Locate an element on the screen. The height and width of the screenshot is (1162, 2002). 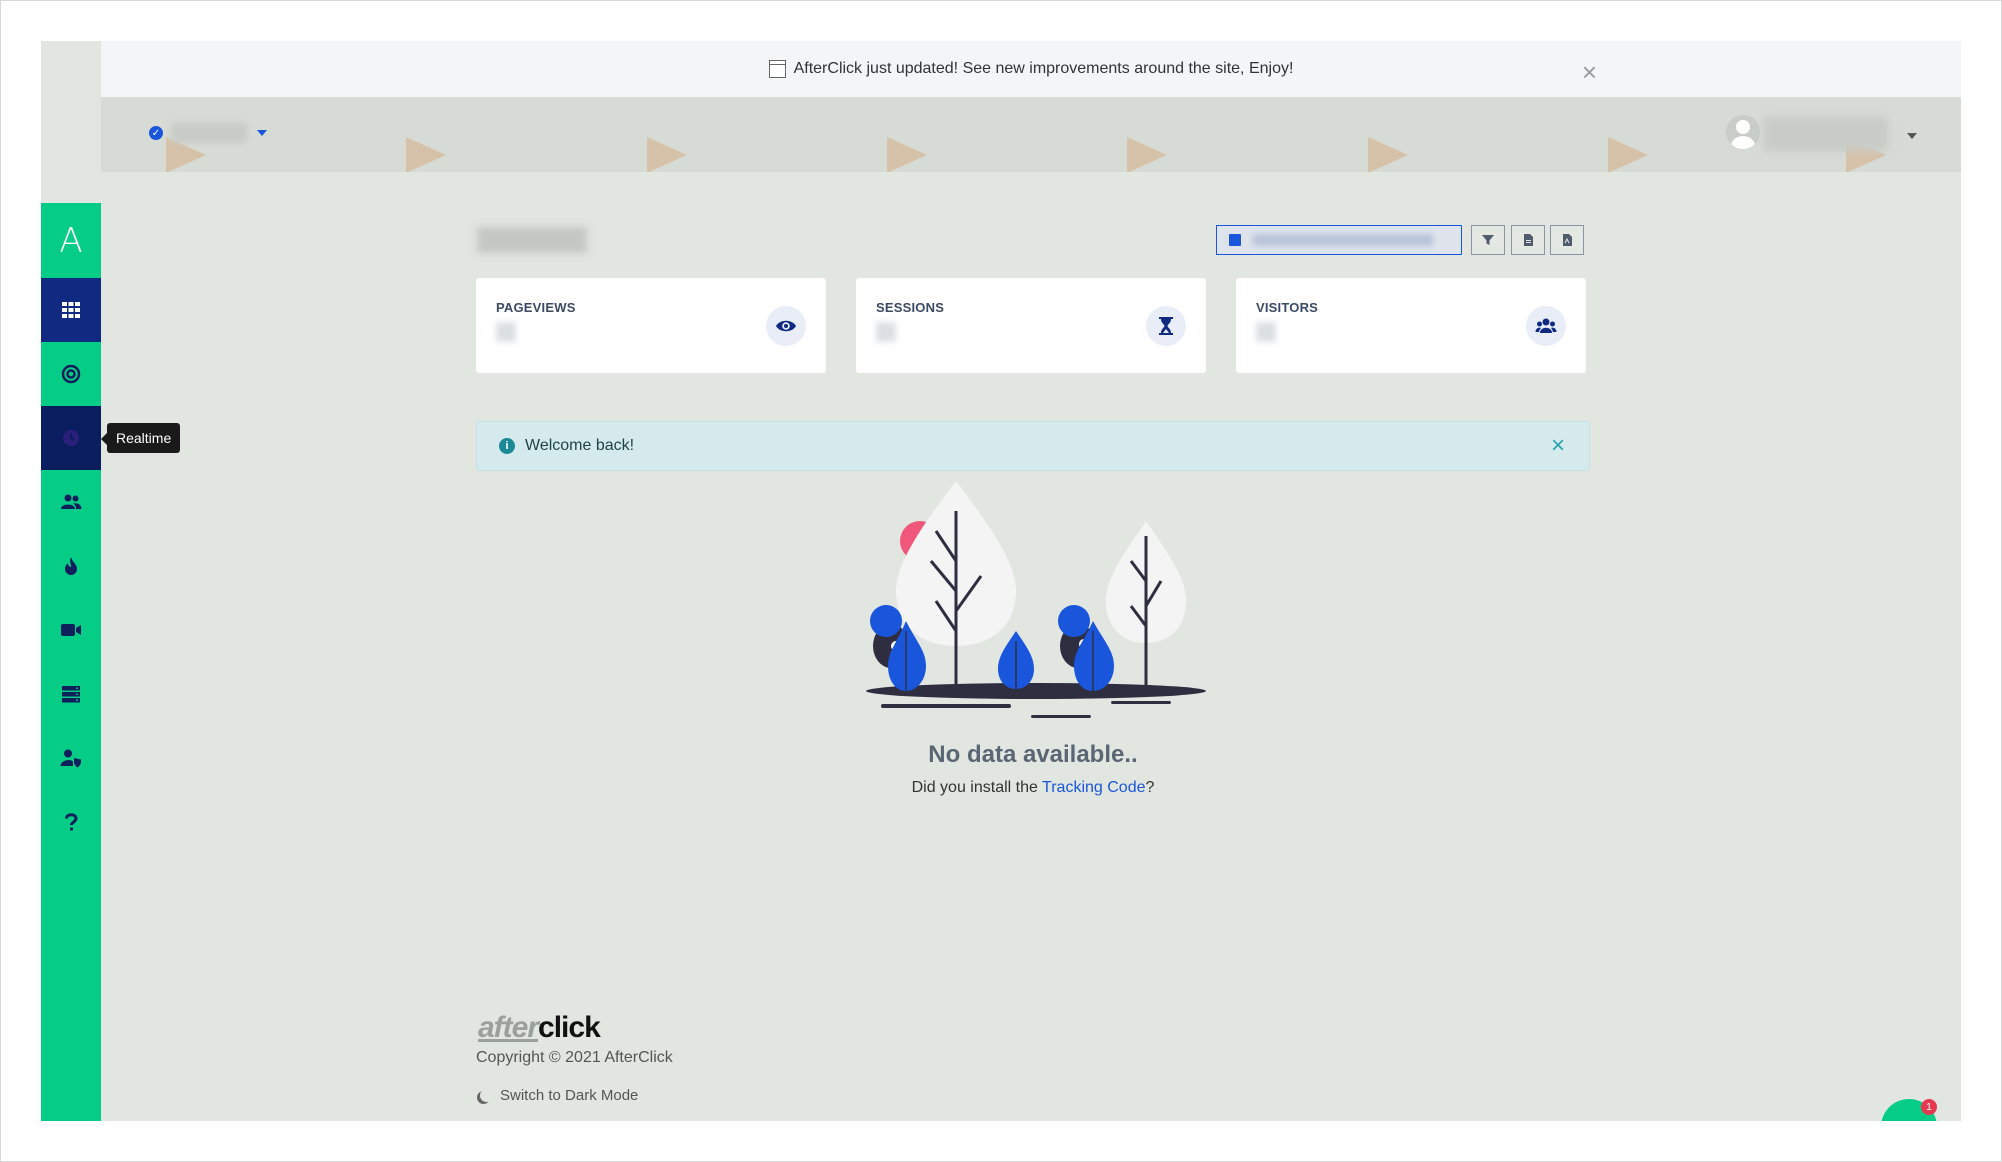
sidebar-item-goals is located at coordinates (71, 374).